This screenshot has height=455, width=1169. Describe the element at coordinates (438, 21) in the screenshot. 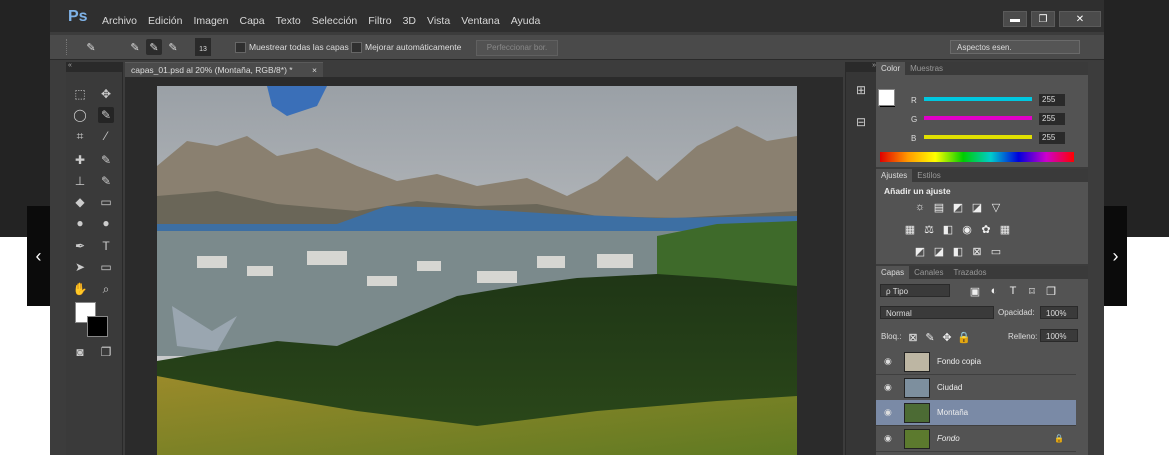

I see `menu-vista: Vista` at that location.